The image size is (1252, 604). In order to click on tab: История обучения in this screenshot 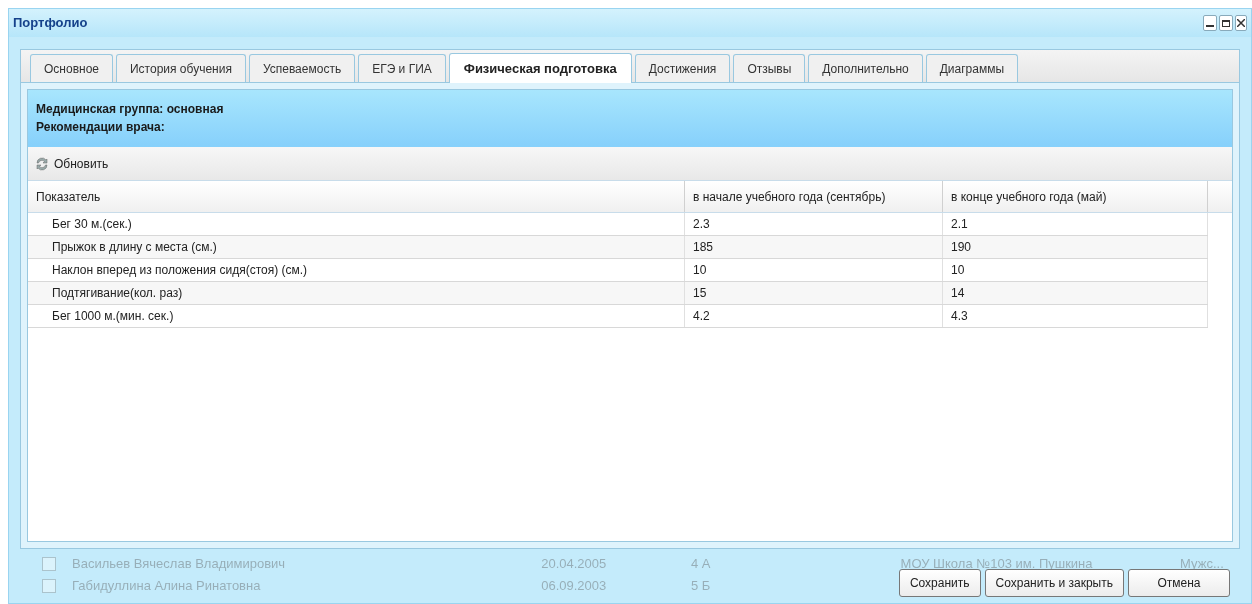, I will do `click(181, 68)`.